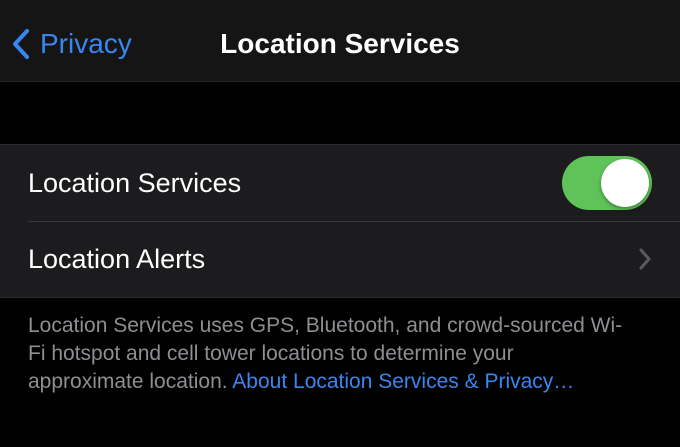 This screenshot has width=680, height=447. I want to click on toggle-knob, so click(625, 183).